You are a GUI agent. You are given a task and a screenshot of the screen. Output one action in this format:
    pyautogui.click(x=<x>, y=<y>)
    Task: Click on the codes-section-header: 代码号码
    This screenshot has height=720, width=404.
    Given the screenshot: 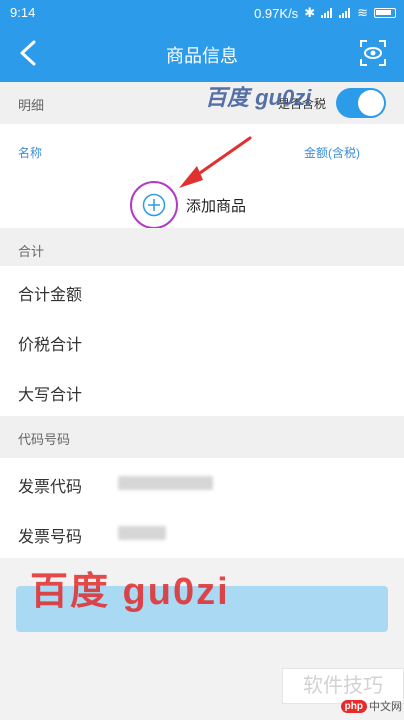 What is the action you would take?
    pyautogui.click(x=202, y=437)
    